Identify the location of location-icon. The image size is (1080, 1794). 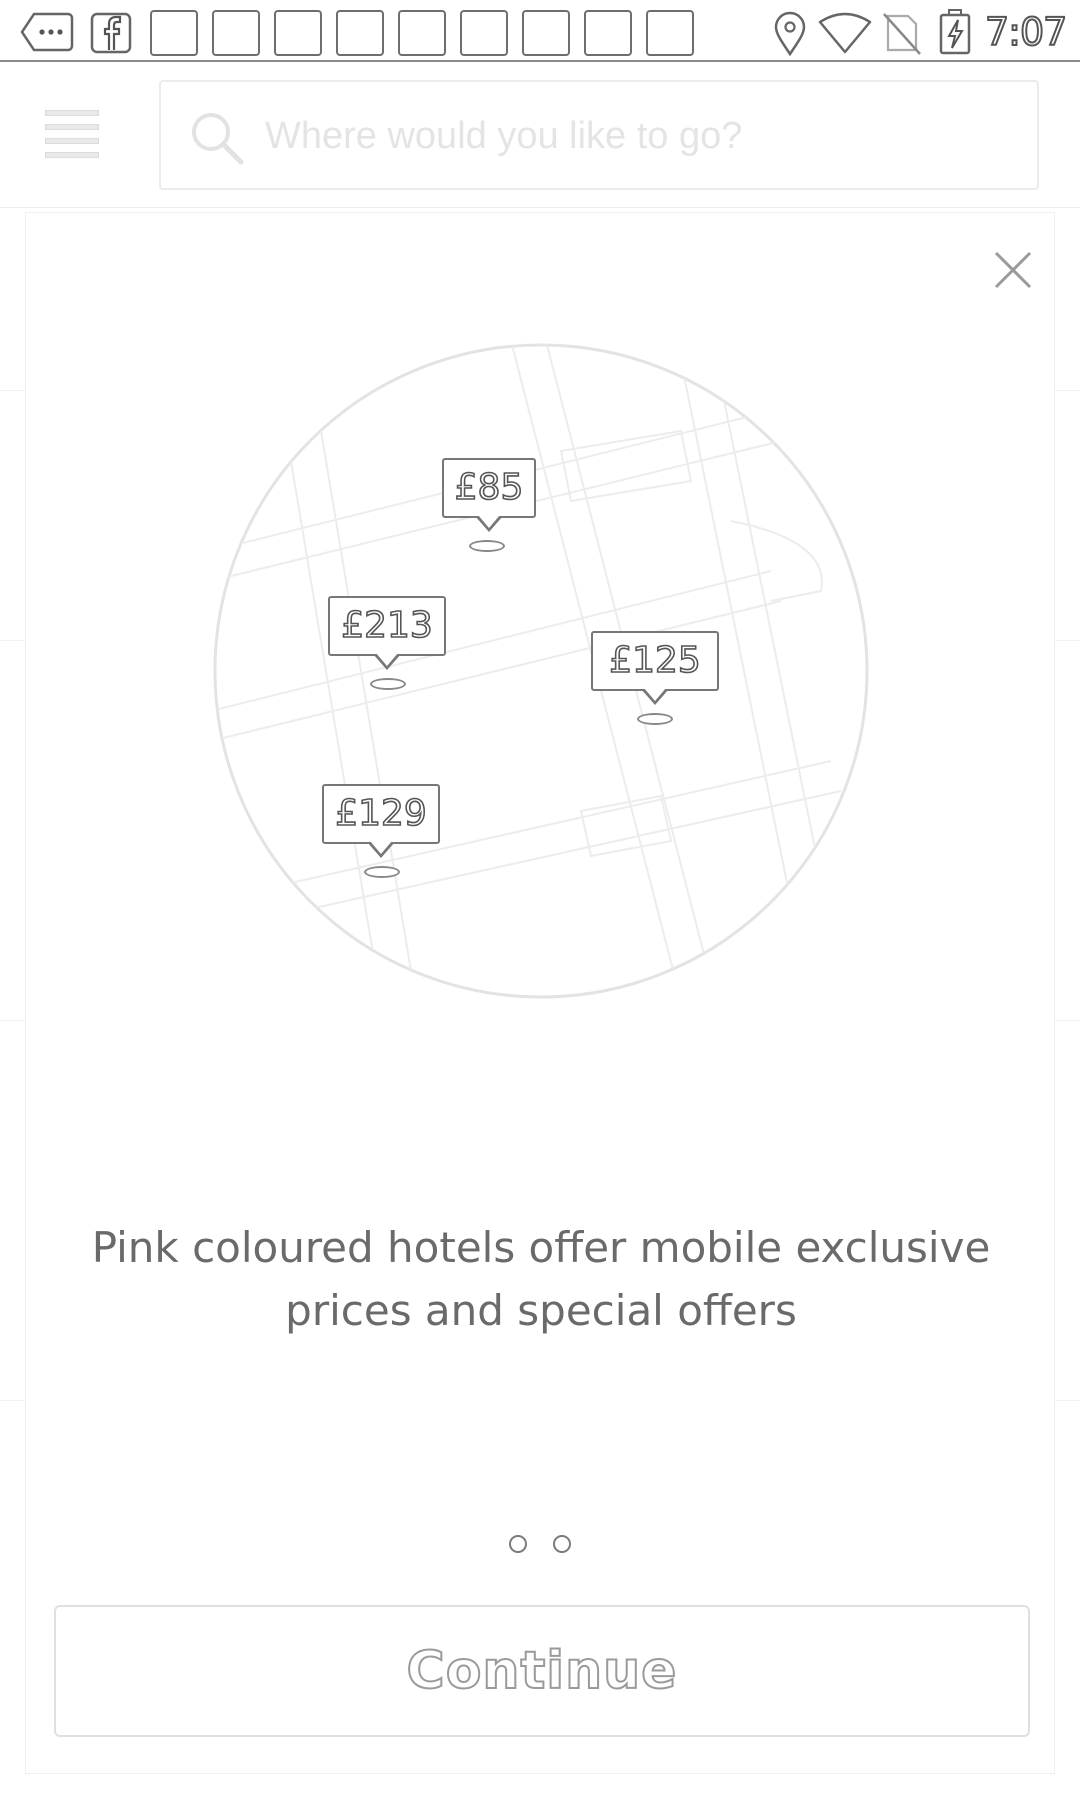
(790, 33).